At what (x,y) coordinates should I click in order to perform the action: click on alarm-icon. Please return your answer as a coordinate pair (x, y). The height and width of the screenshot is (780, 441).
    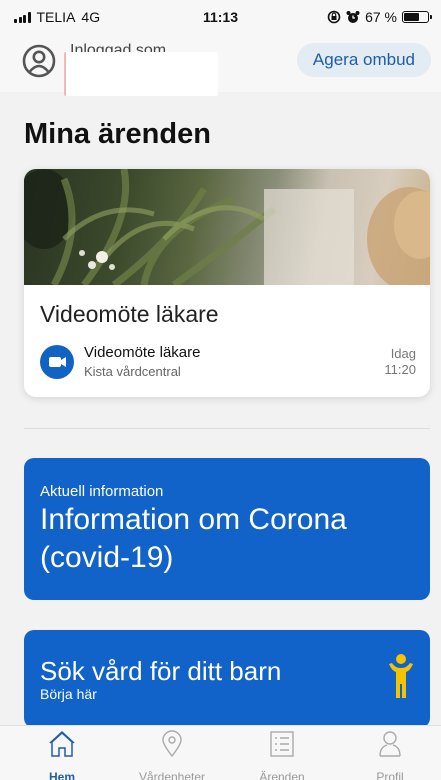
    Looking at the image, I should click on (353, 17).